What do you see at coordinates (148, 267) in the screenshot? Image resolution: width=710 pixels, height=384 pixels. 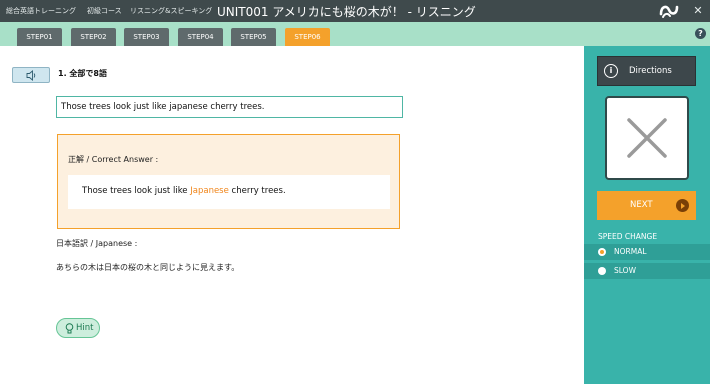 I see `japanese-translation-text: あちらの木は日本の桜の木と同じように見えます。` at bounding box center [148, 267].